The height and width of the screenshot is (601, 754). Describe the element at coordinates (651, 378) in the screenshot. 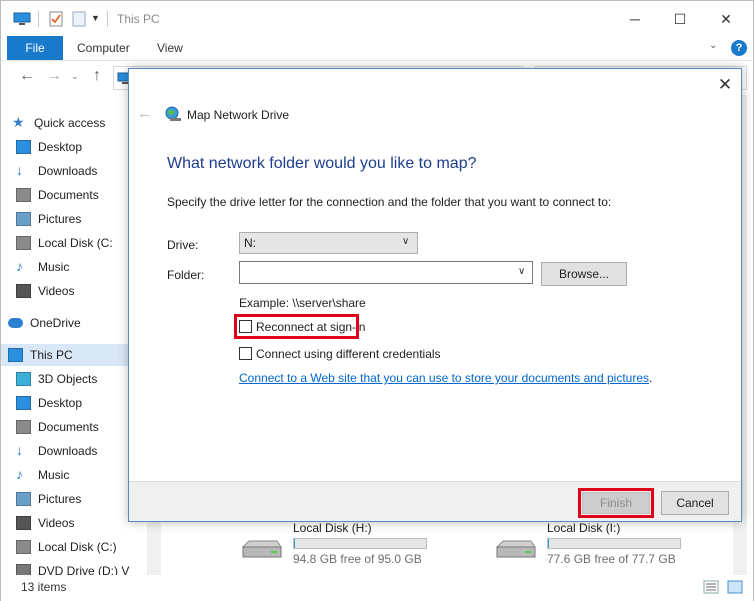

I see `web-site-link-period: .` at that location.